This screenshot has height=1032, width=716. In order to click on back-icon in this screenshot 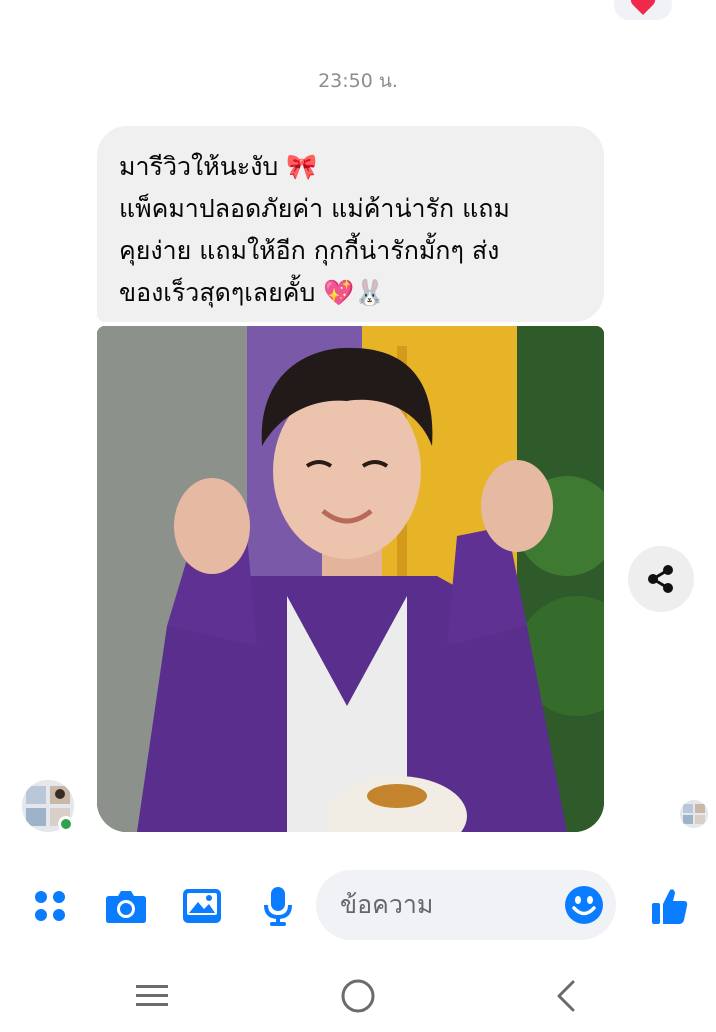, I will do `click(566, 996)`.